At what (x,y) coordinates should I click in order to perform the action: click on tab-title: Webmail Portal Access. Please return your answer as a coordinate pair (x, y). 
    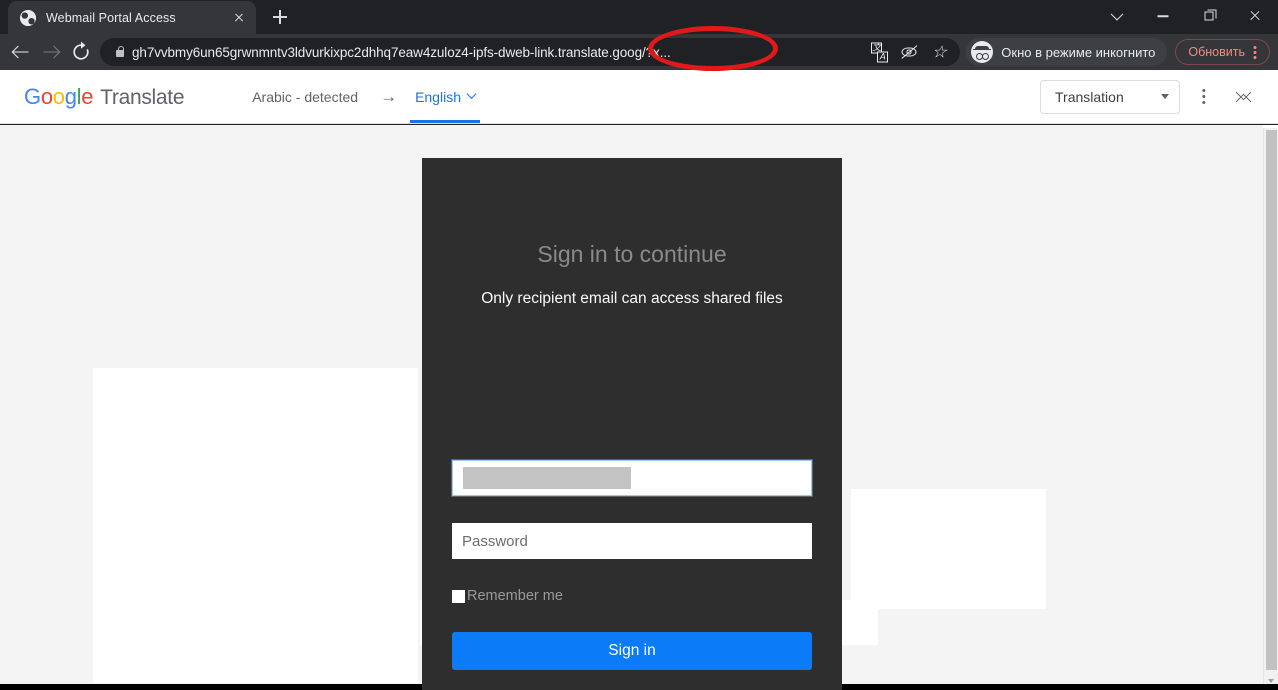
    Looking at the image, I should click on (111, 17).